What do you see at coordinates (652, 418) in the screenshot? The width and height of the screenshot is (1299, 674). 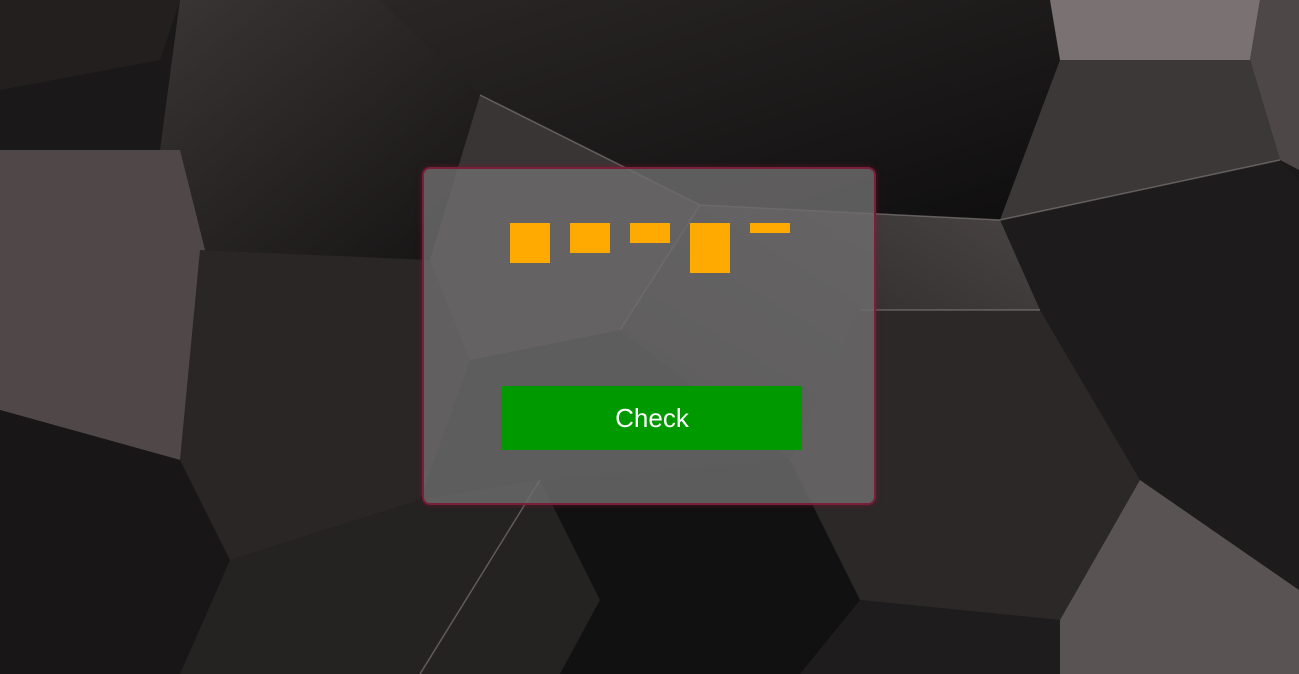 I see `check-button: Check` at bounding box center [652, 418].